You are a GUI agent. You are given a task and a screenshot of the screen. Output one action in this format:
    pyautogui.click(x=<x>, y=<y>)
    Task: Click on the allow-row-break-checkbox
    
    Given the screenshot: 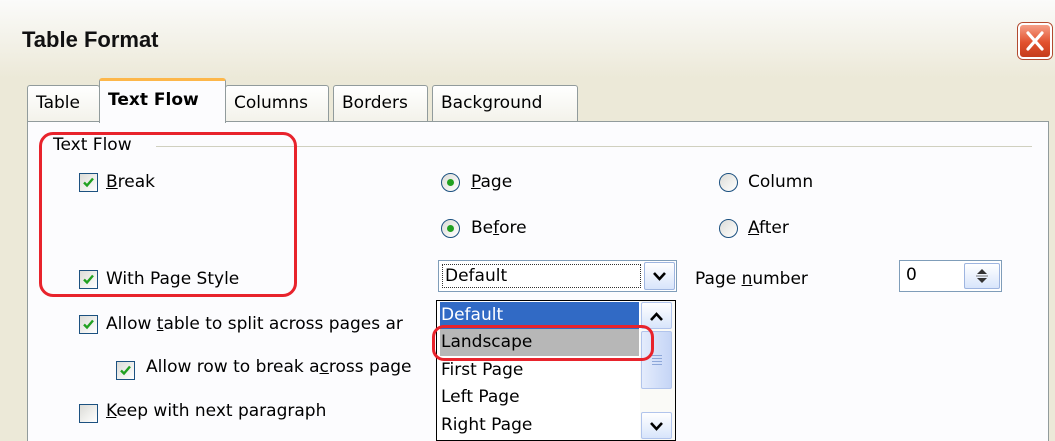 What is the action you would take?
    pyautogui.click(x=125, y=370)
    